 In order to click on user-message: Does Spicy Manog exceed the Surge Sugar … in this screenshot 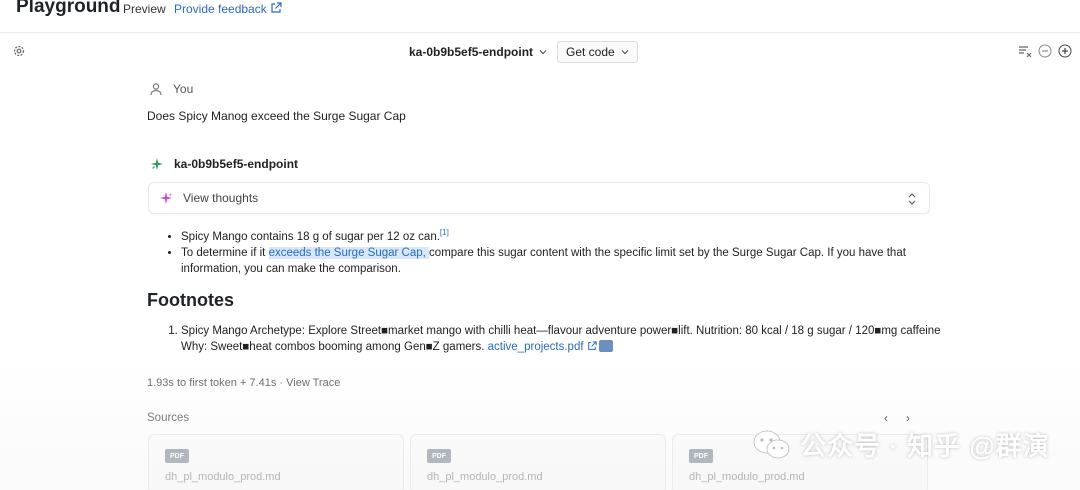, I will do `click(276, 116)`.